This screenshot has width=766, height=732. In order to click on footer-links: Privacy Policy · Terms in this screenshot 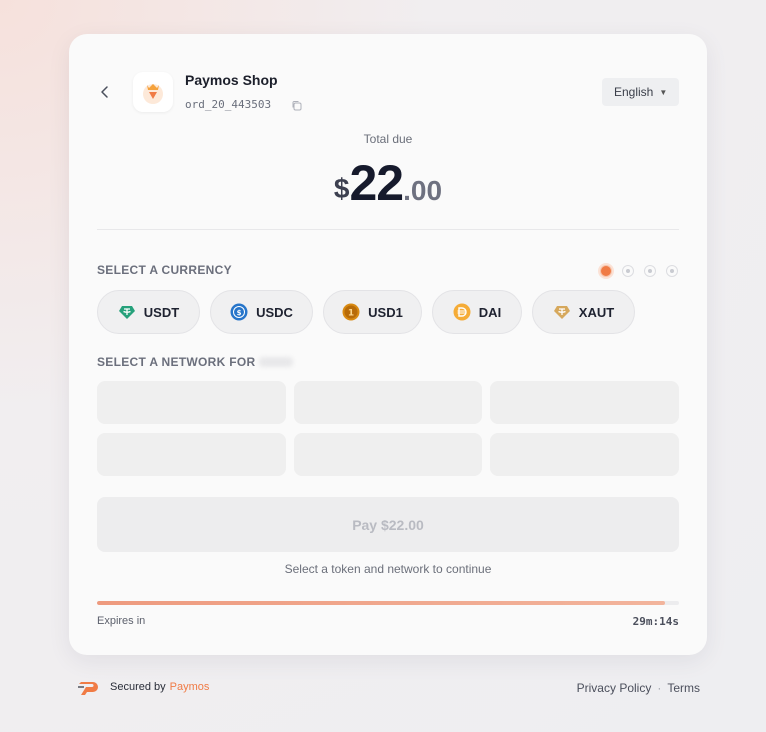, I will do `click(638, 688)`.